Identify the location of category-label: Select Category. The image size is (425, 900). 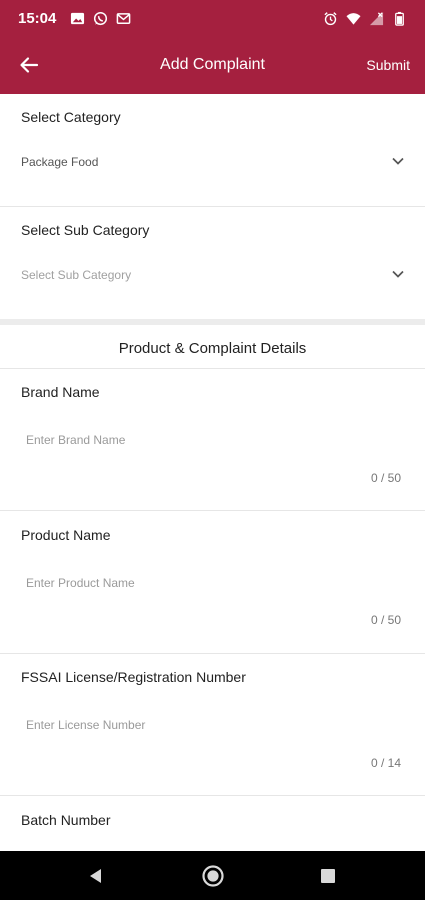
(71, 117).